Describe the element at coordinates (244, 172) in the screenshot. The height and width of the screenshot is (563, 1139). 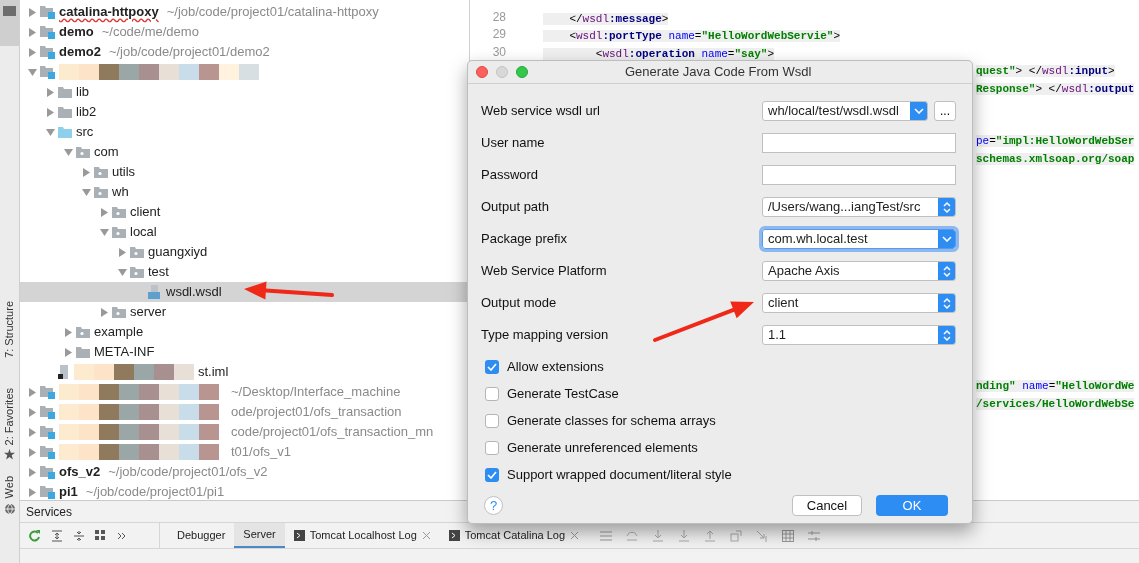
I see `tree-row: utils` at that location.